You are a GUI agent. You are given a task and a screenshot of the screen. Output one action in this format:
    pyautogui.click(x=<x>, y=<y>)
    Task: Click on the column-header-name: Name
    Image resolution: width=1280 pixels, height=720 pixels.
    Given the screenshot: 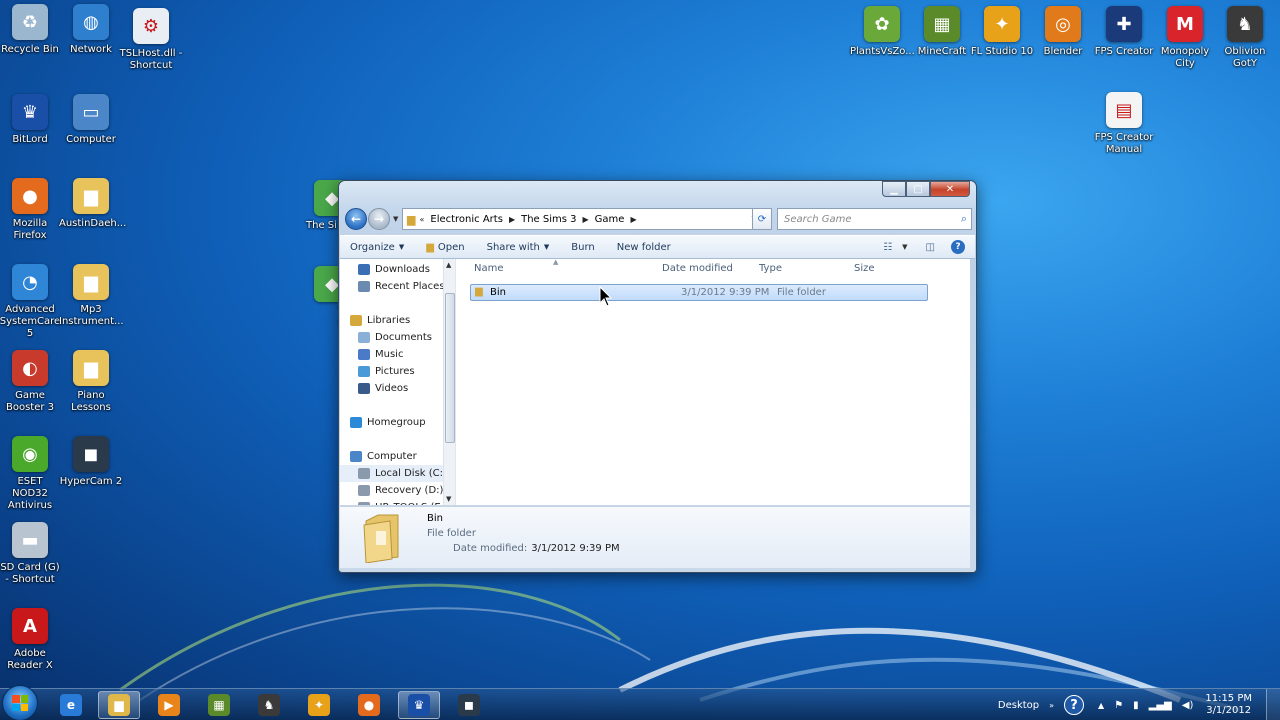 What is the action you would take?
    pyautogui.click(x=489, y=268)
    